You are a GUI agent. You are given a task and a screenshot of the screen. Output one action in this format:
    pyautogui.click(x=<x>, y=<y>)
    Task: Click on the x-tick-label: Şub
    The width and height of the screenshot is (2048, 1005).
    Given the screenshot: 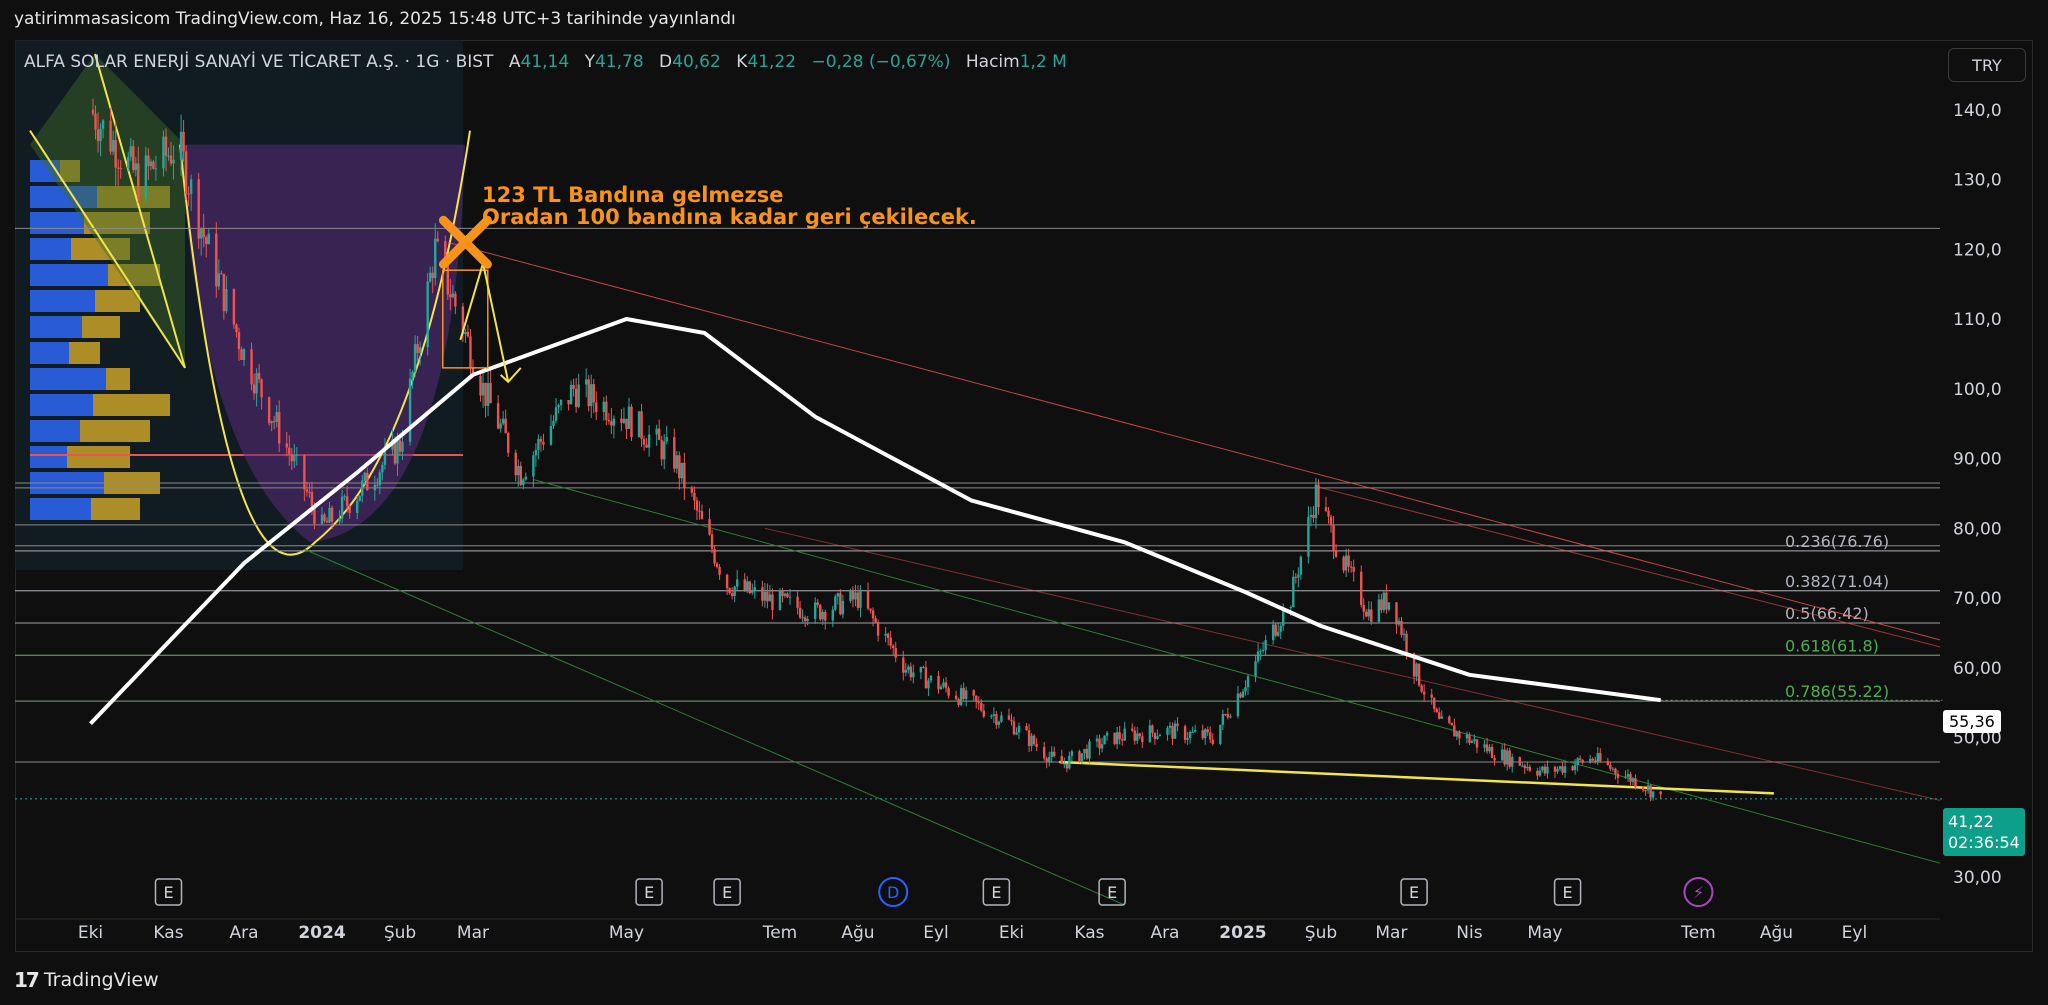 What is the action you would take?
    pyautogui.click(x=1321, y=933)
    